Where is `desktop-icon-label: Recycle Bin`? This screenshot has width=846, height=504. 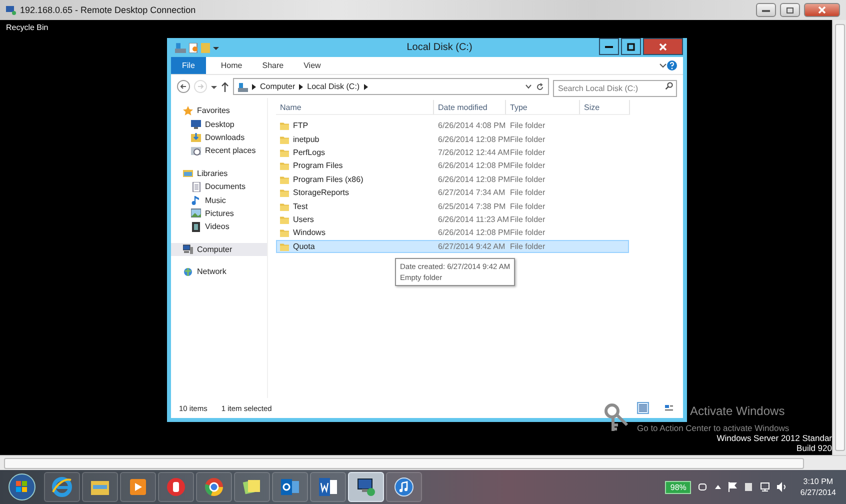 desktop-icon-label: Recycle Bin is located at coordinates (27, 27).